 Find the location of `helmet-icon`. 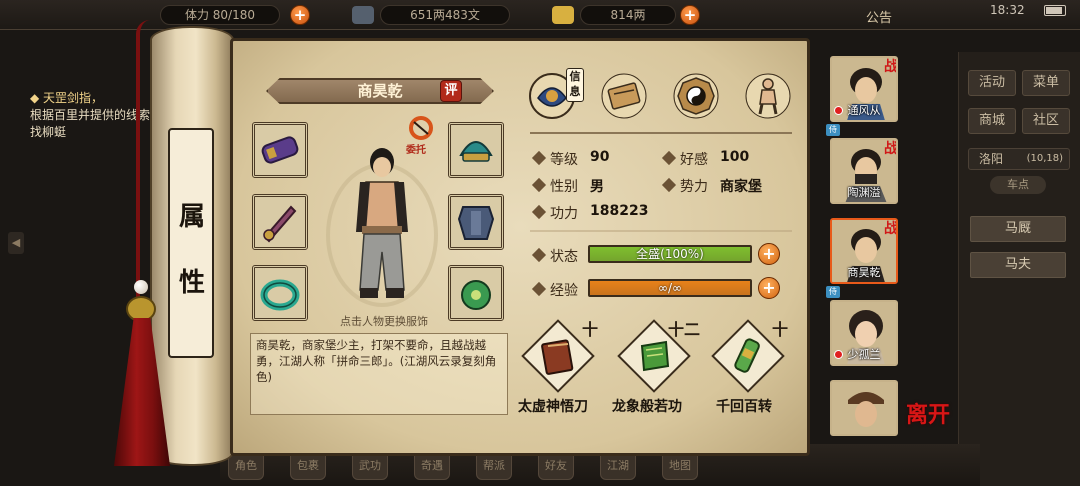

helmet-icon is located at coordinates (476, 151).